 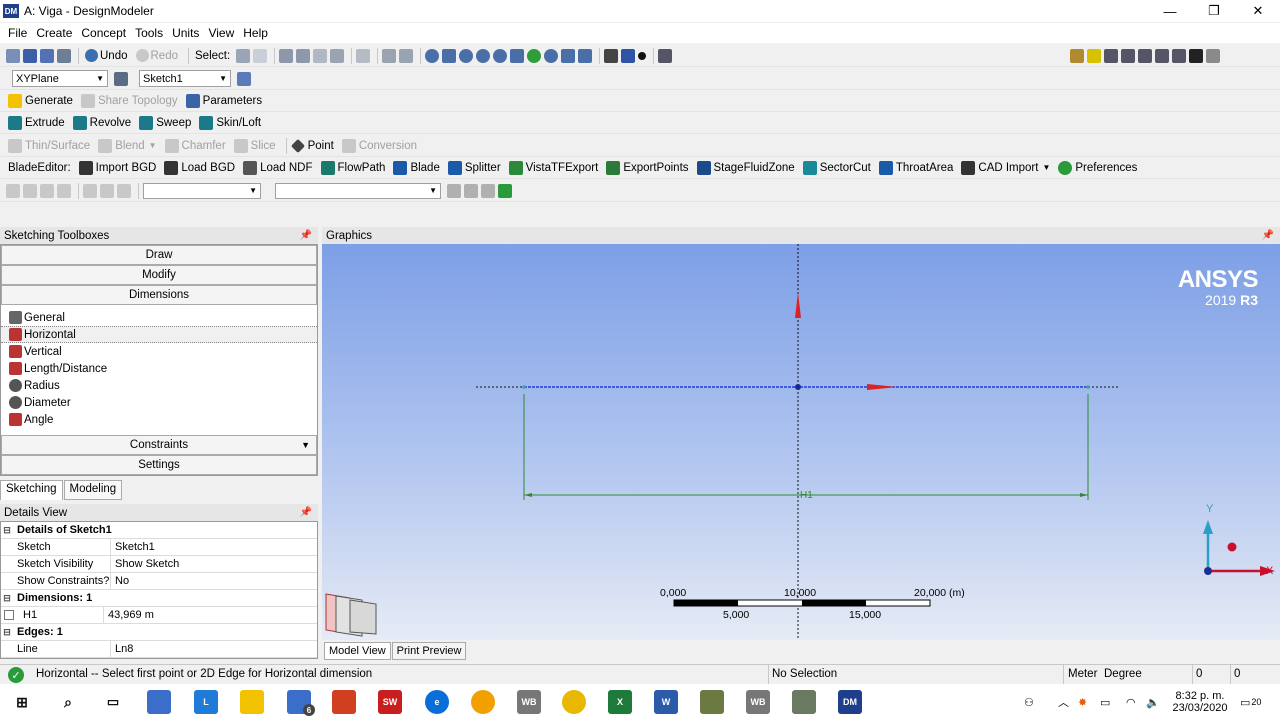 What do you see at coordinates (13, 55) in the screenshot?
I see `new-file-icon` at bounding box center [13, 55].